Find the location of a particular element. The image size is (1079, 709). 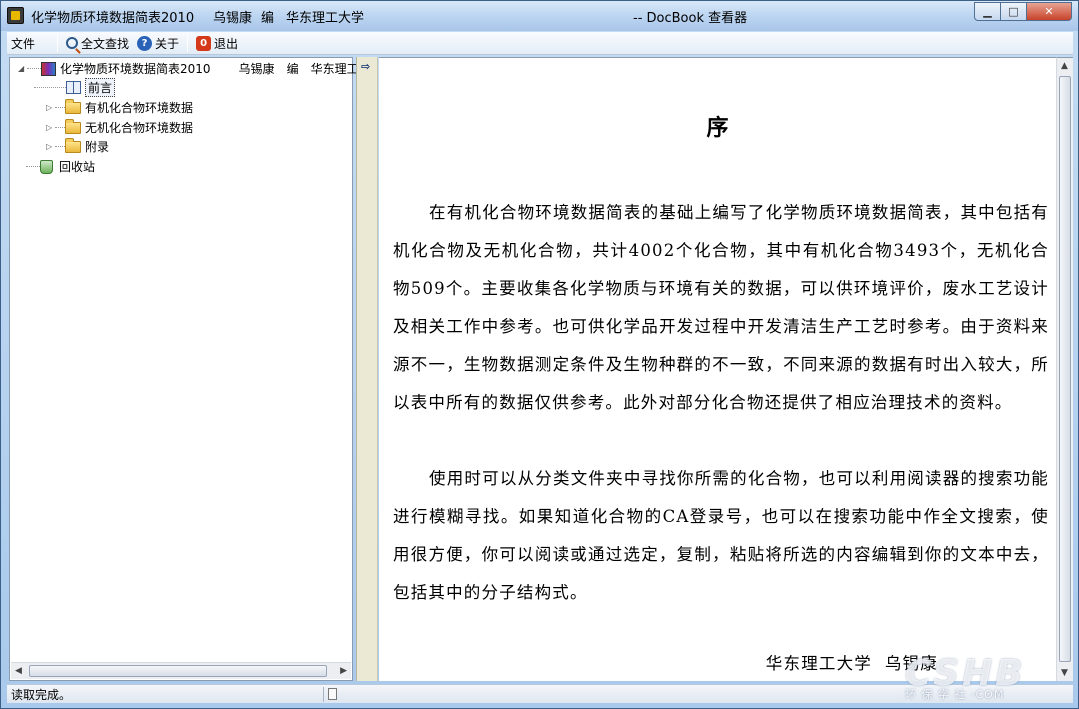

help-icon: ? is located at coordinates (145, 43).